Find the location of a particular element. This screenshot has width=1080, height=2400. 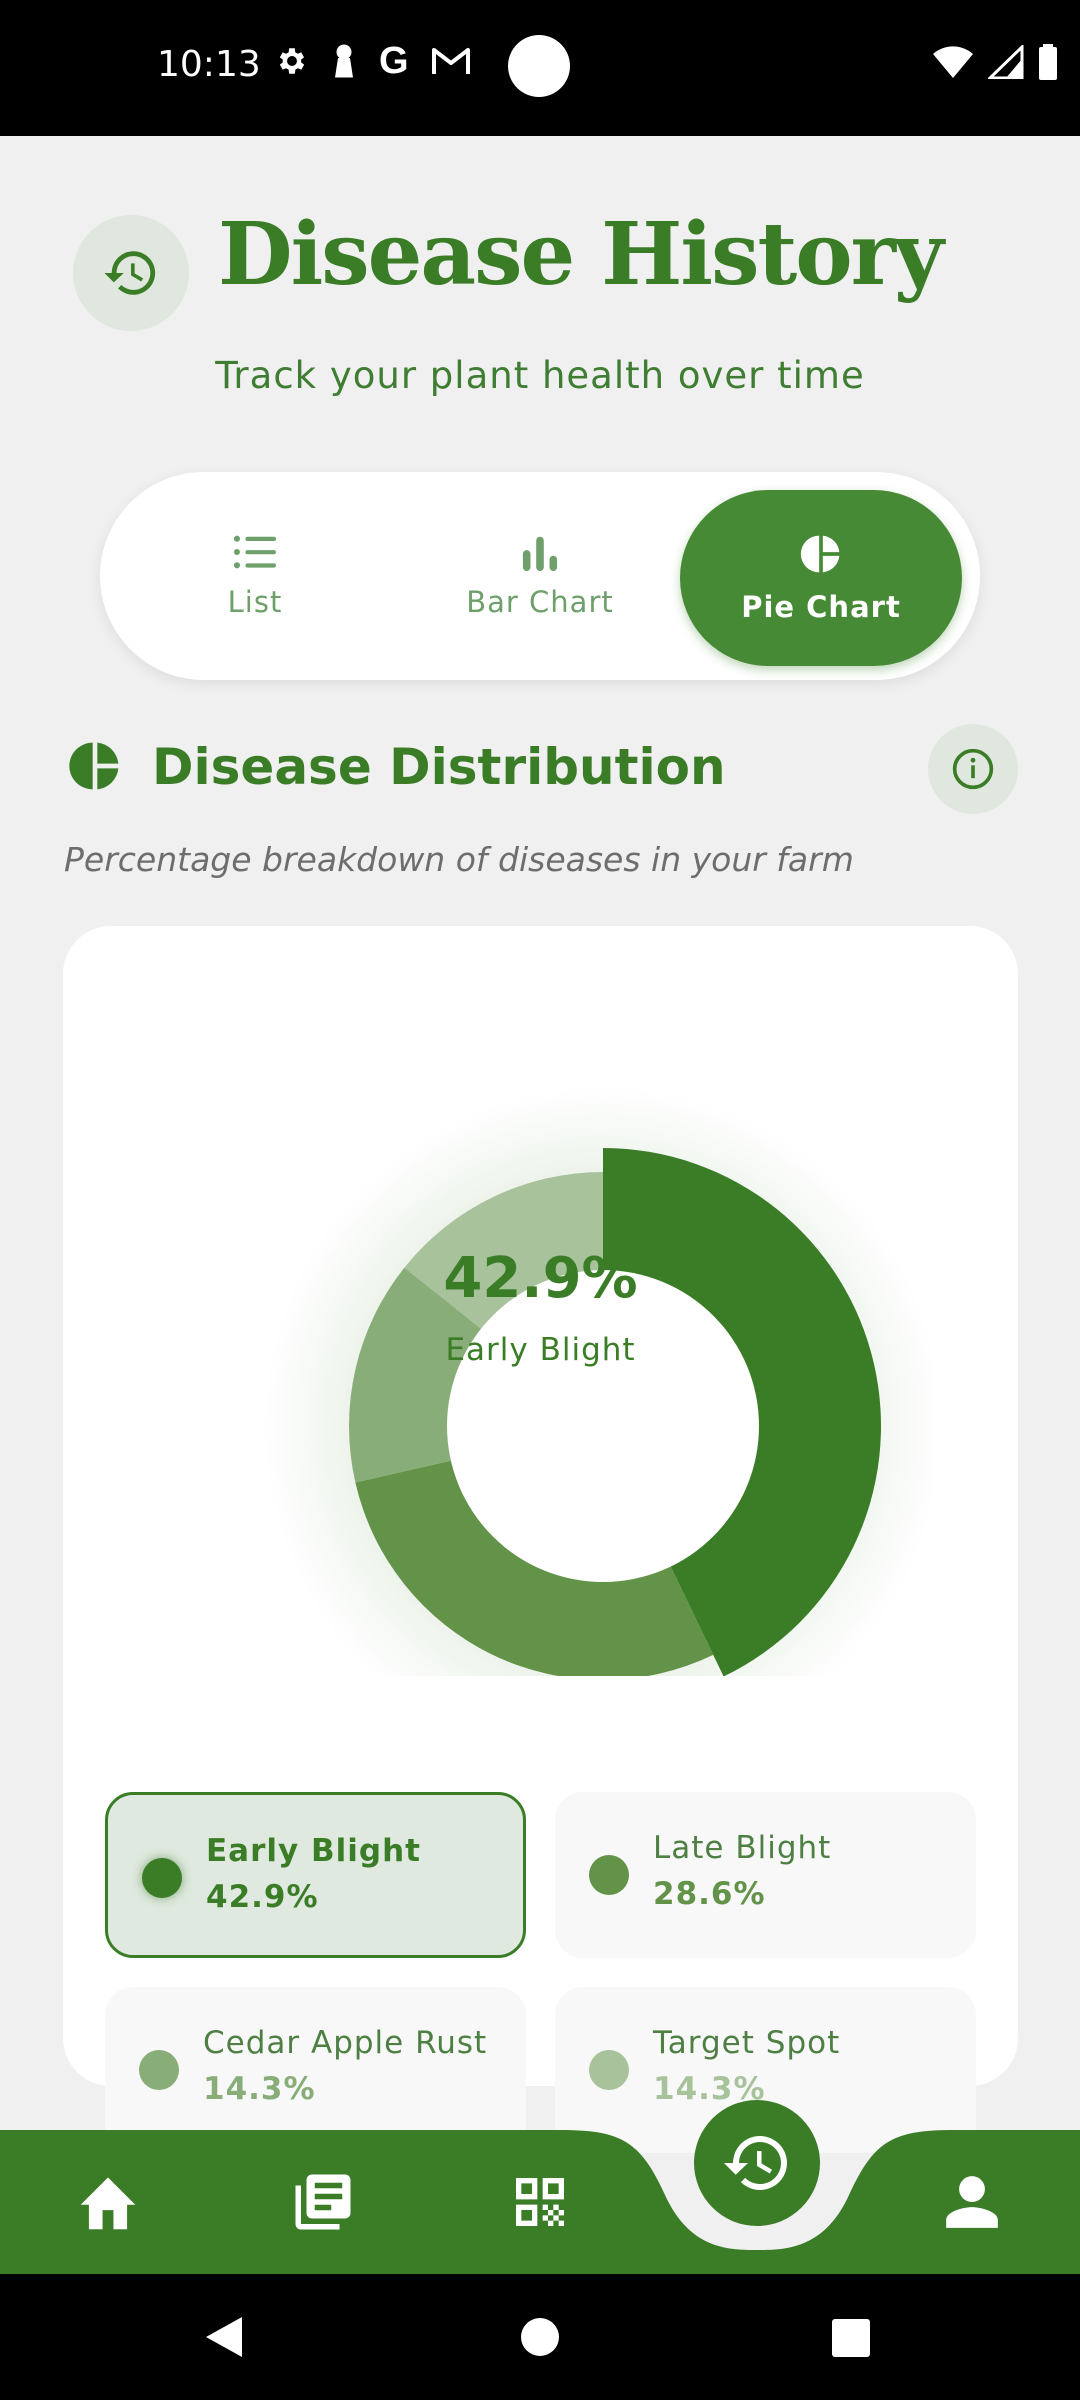

legend-name: Early Blight is located at coordinates (313, 1851).